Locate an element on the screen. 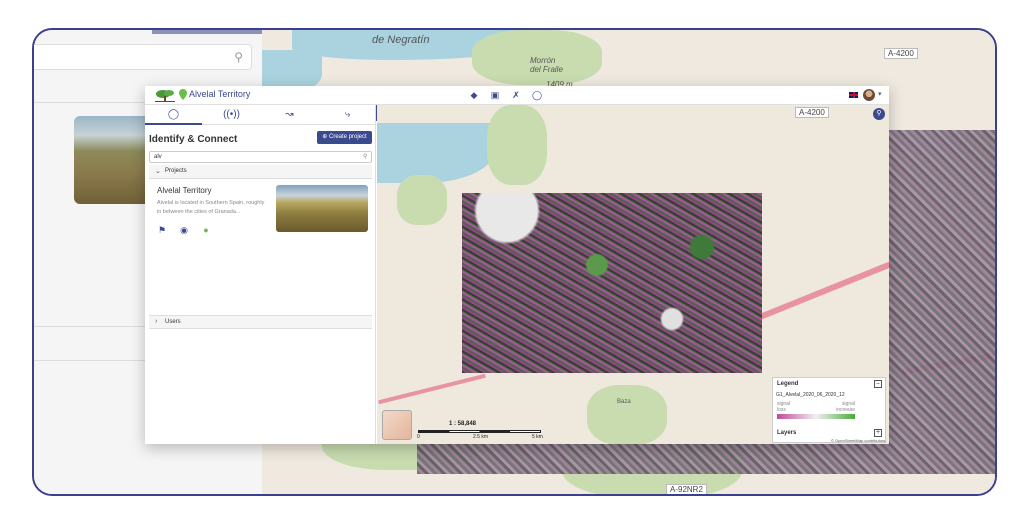  scale-label: 0 is located at coordinates (418, 437).